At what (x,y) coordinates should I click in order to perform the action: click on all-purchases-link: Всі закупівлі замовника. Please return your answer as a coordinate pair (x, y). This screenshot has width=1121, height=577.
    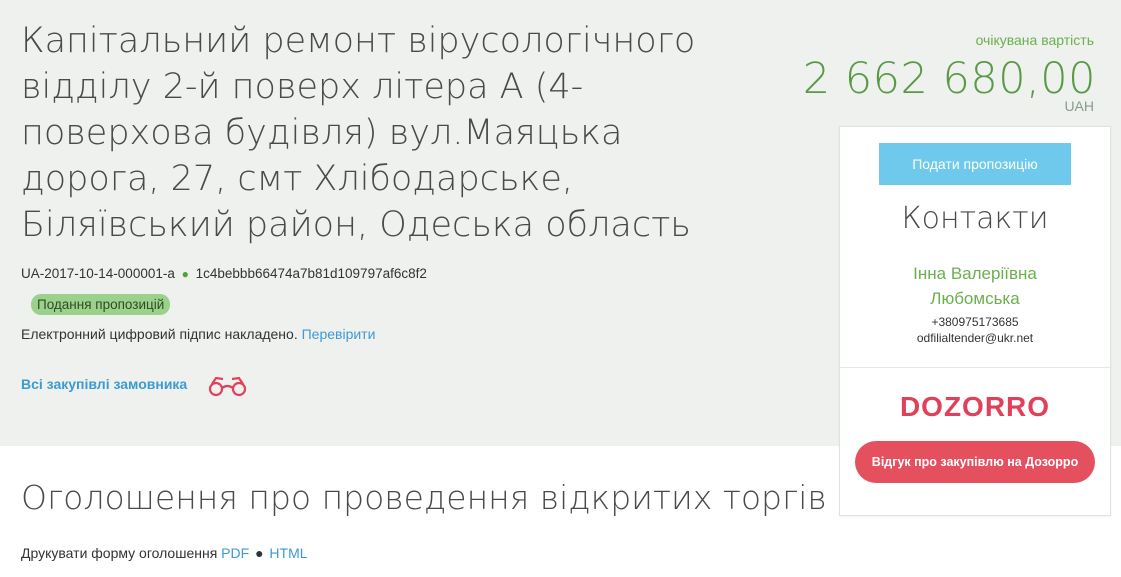
    Looking at the image, I should click on (104, 384).